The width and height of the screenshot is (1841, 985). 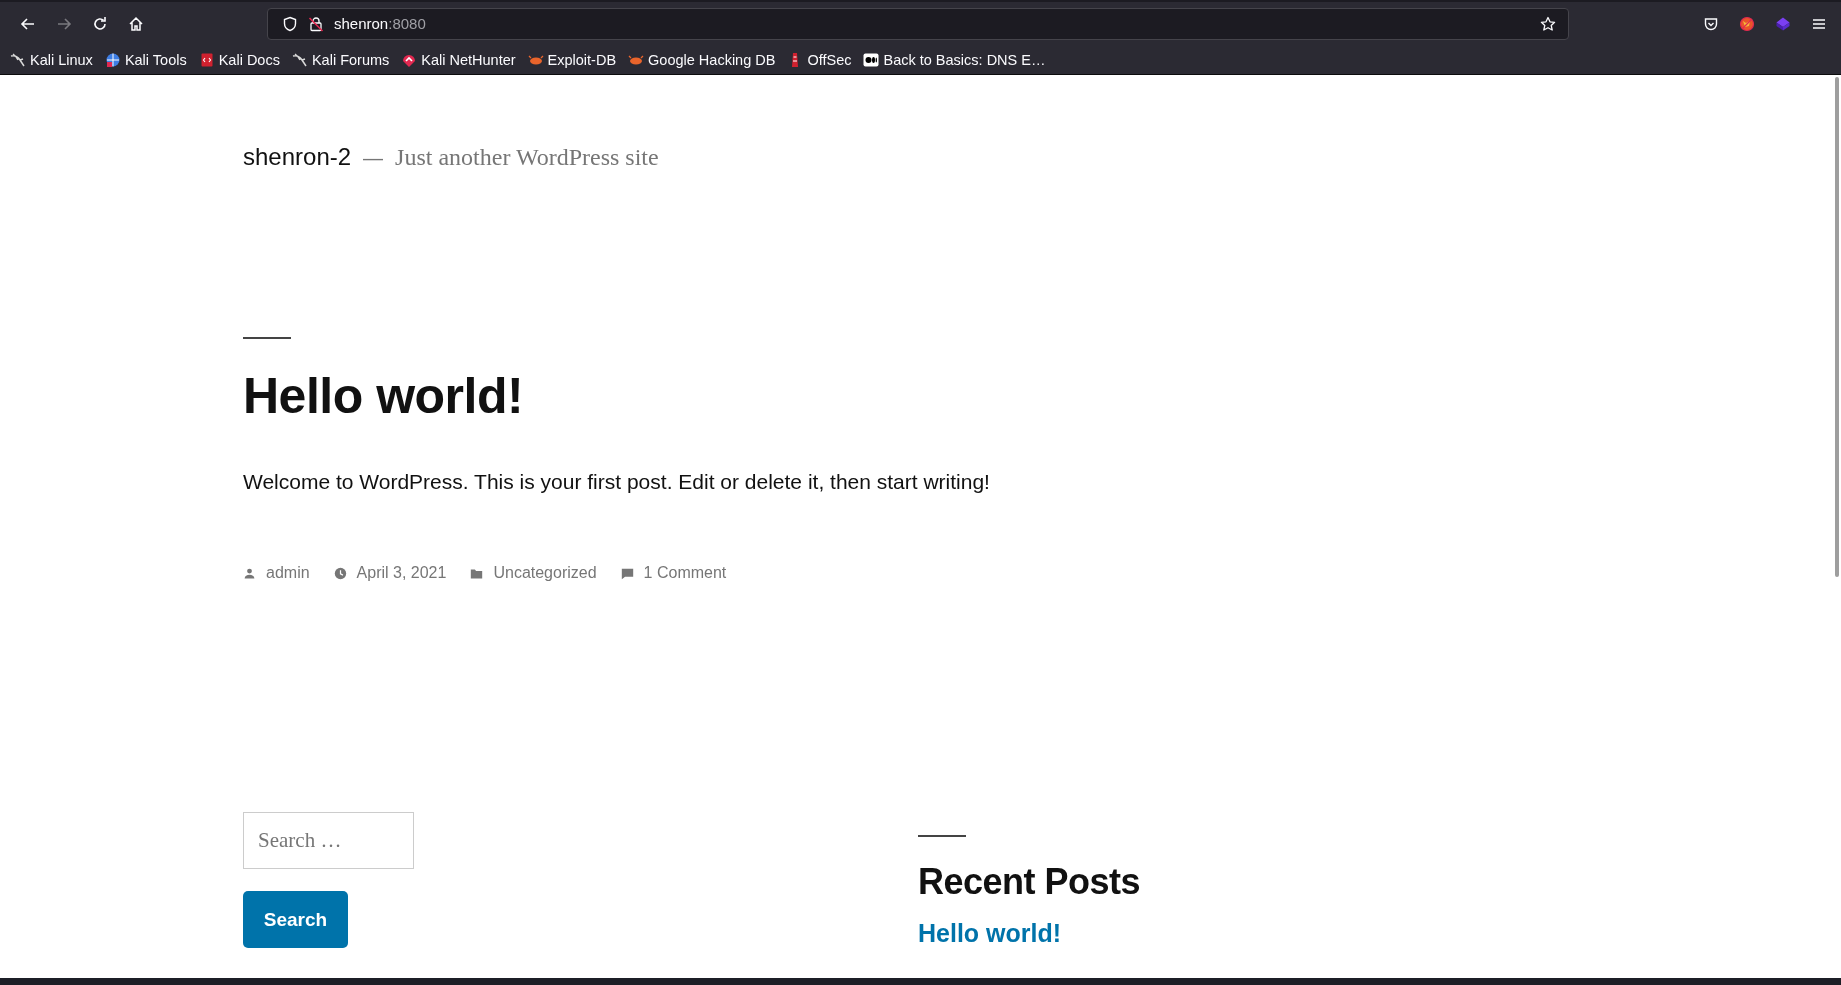 What do you see at coordinates (290, 23) in the screenshot?
I see `shield-icon` at bounding box center [290, 23].